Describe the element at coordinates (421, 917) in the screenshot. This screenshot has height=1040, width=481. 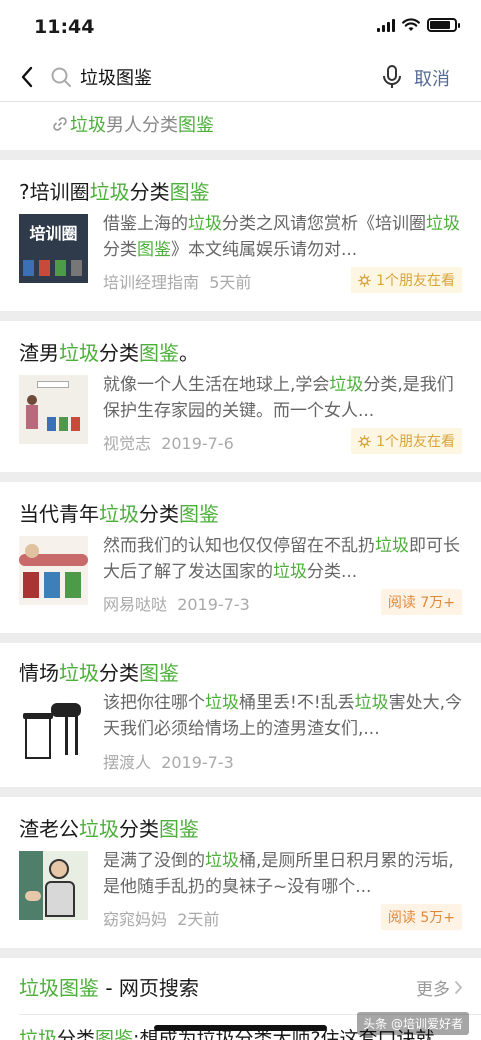
I see `read-count-badge: 阅读 5万+` at that location.